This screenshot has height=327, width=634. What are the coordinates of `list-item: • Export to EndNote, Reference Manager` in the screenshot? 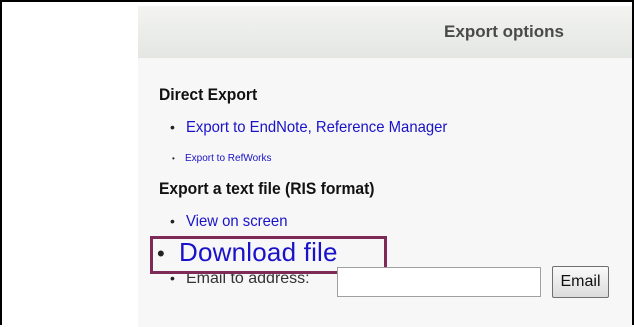 It's located at (318, 128).